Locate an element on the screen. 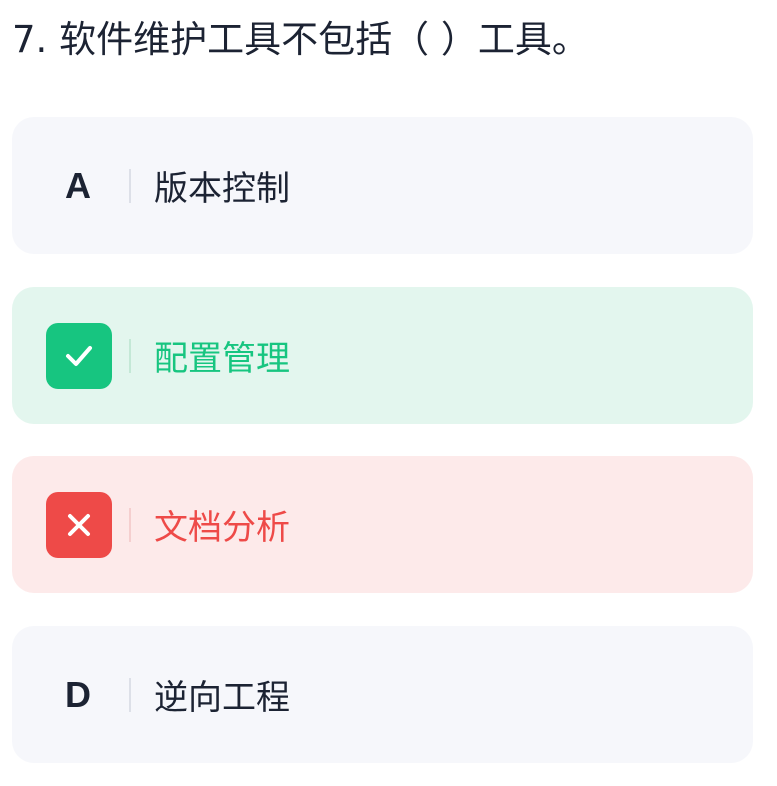  check-icon is located at coordinates (79, 356).